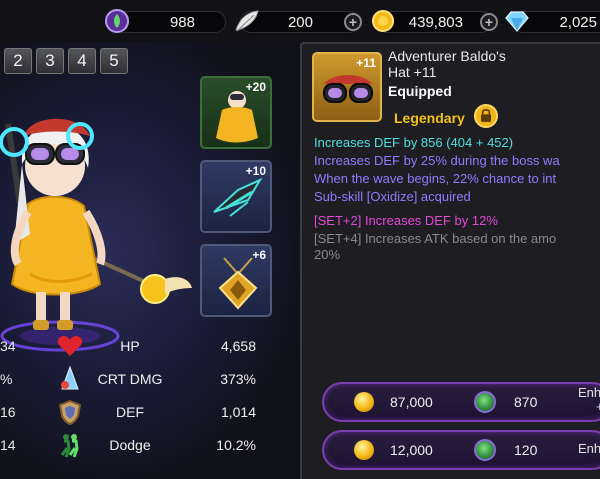 The image size is (600, 479). What do you see at coordinates (589, 392) in the screenshot?
I see `enhance-label-line-1: Enh` at bounding box center [589, 392].